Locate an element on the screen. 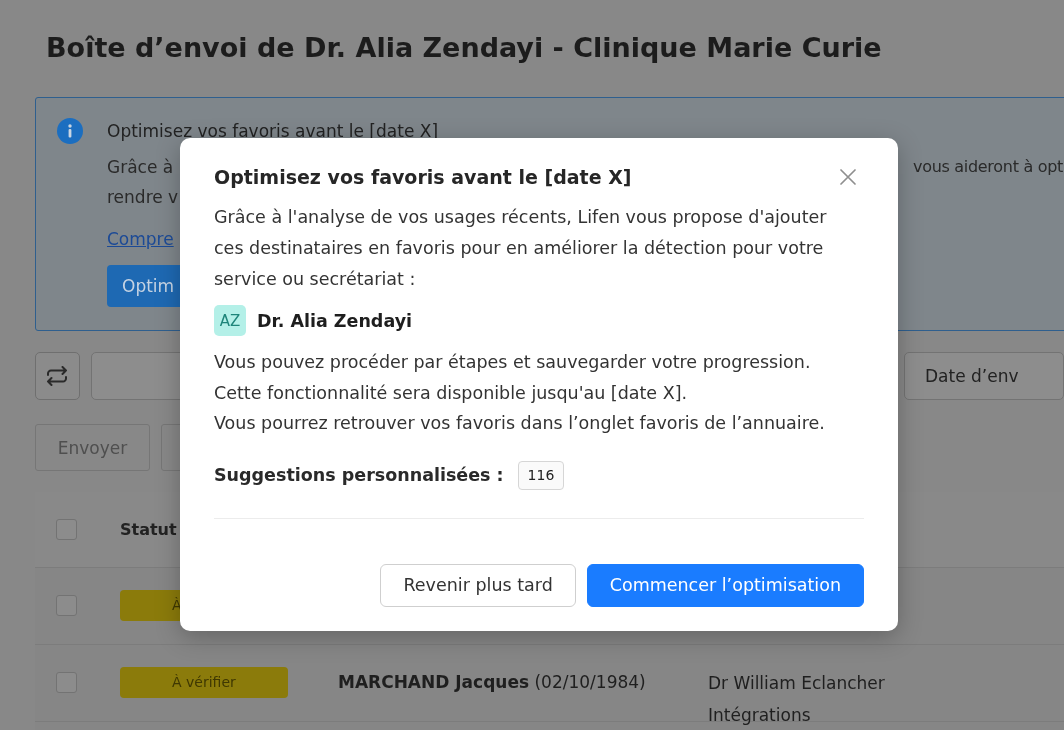 The height and width of the screenshot is (730, 1064). page-title: Boîte d’envoi de Dr. Alia Zendayi - Clinique Marie Curie is located at coordinates (464, 48).